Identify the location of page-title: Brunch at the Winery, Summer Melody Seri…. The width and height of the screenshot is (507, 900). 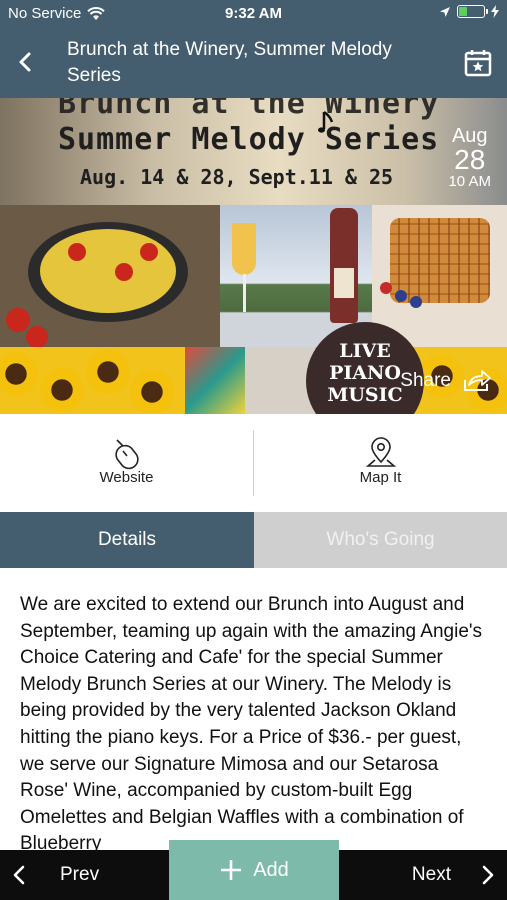
(229, 62).